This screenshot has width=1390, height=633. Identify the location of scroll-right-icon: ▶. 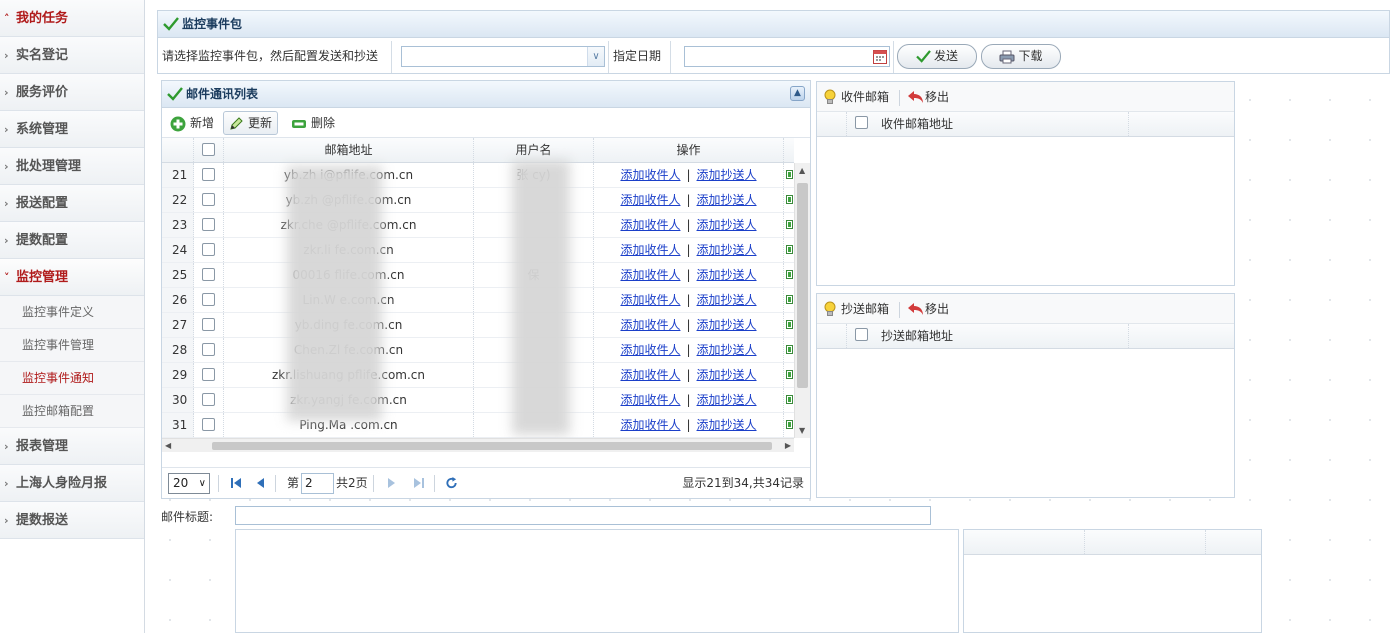
(788, 445).